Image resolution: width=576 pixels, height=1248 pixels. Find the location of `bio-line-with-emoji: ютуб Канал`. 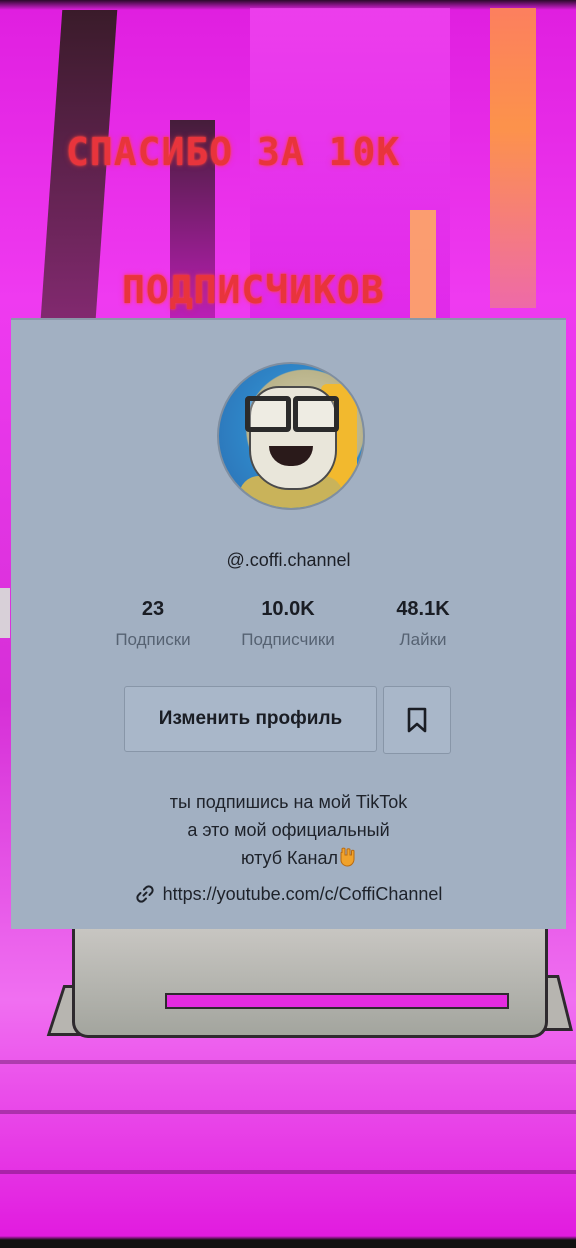

bio-line-with-emoji: ютуб Канал is located at coordinates (288, 858).